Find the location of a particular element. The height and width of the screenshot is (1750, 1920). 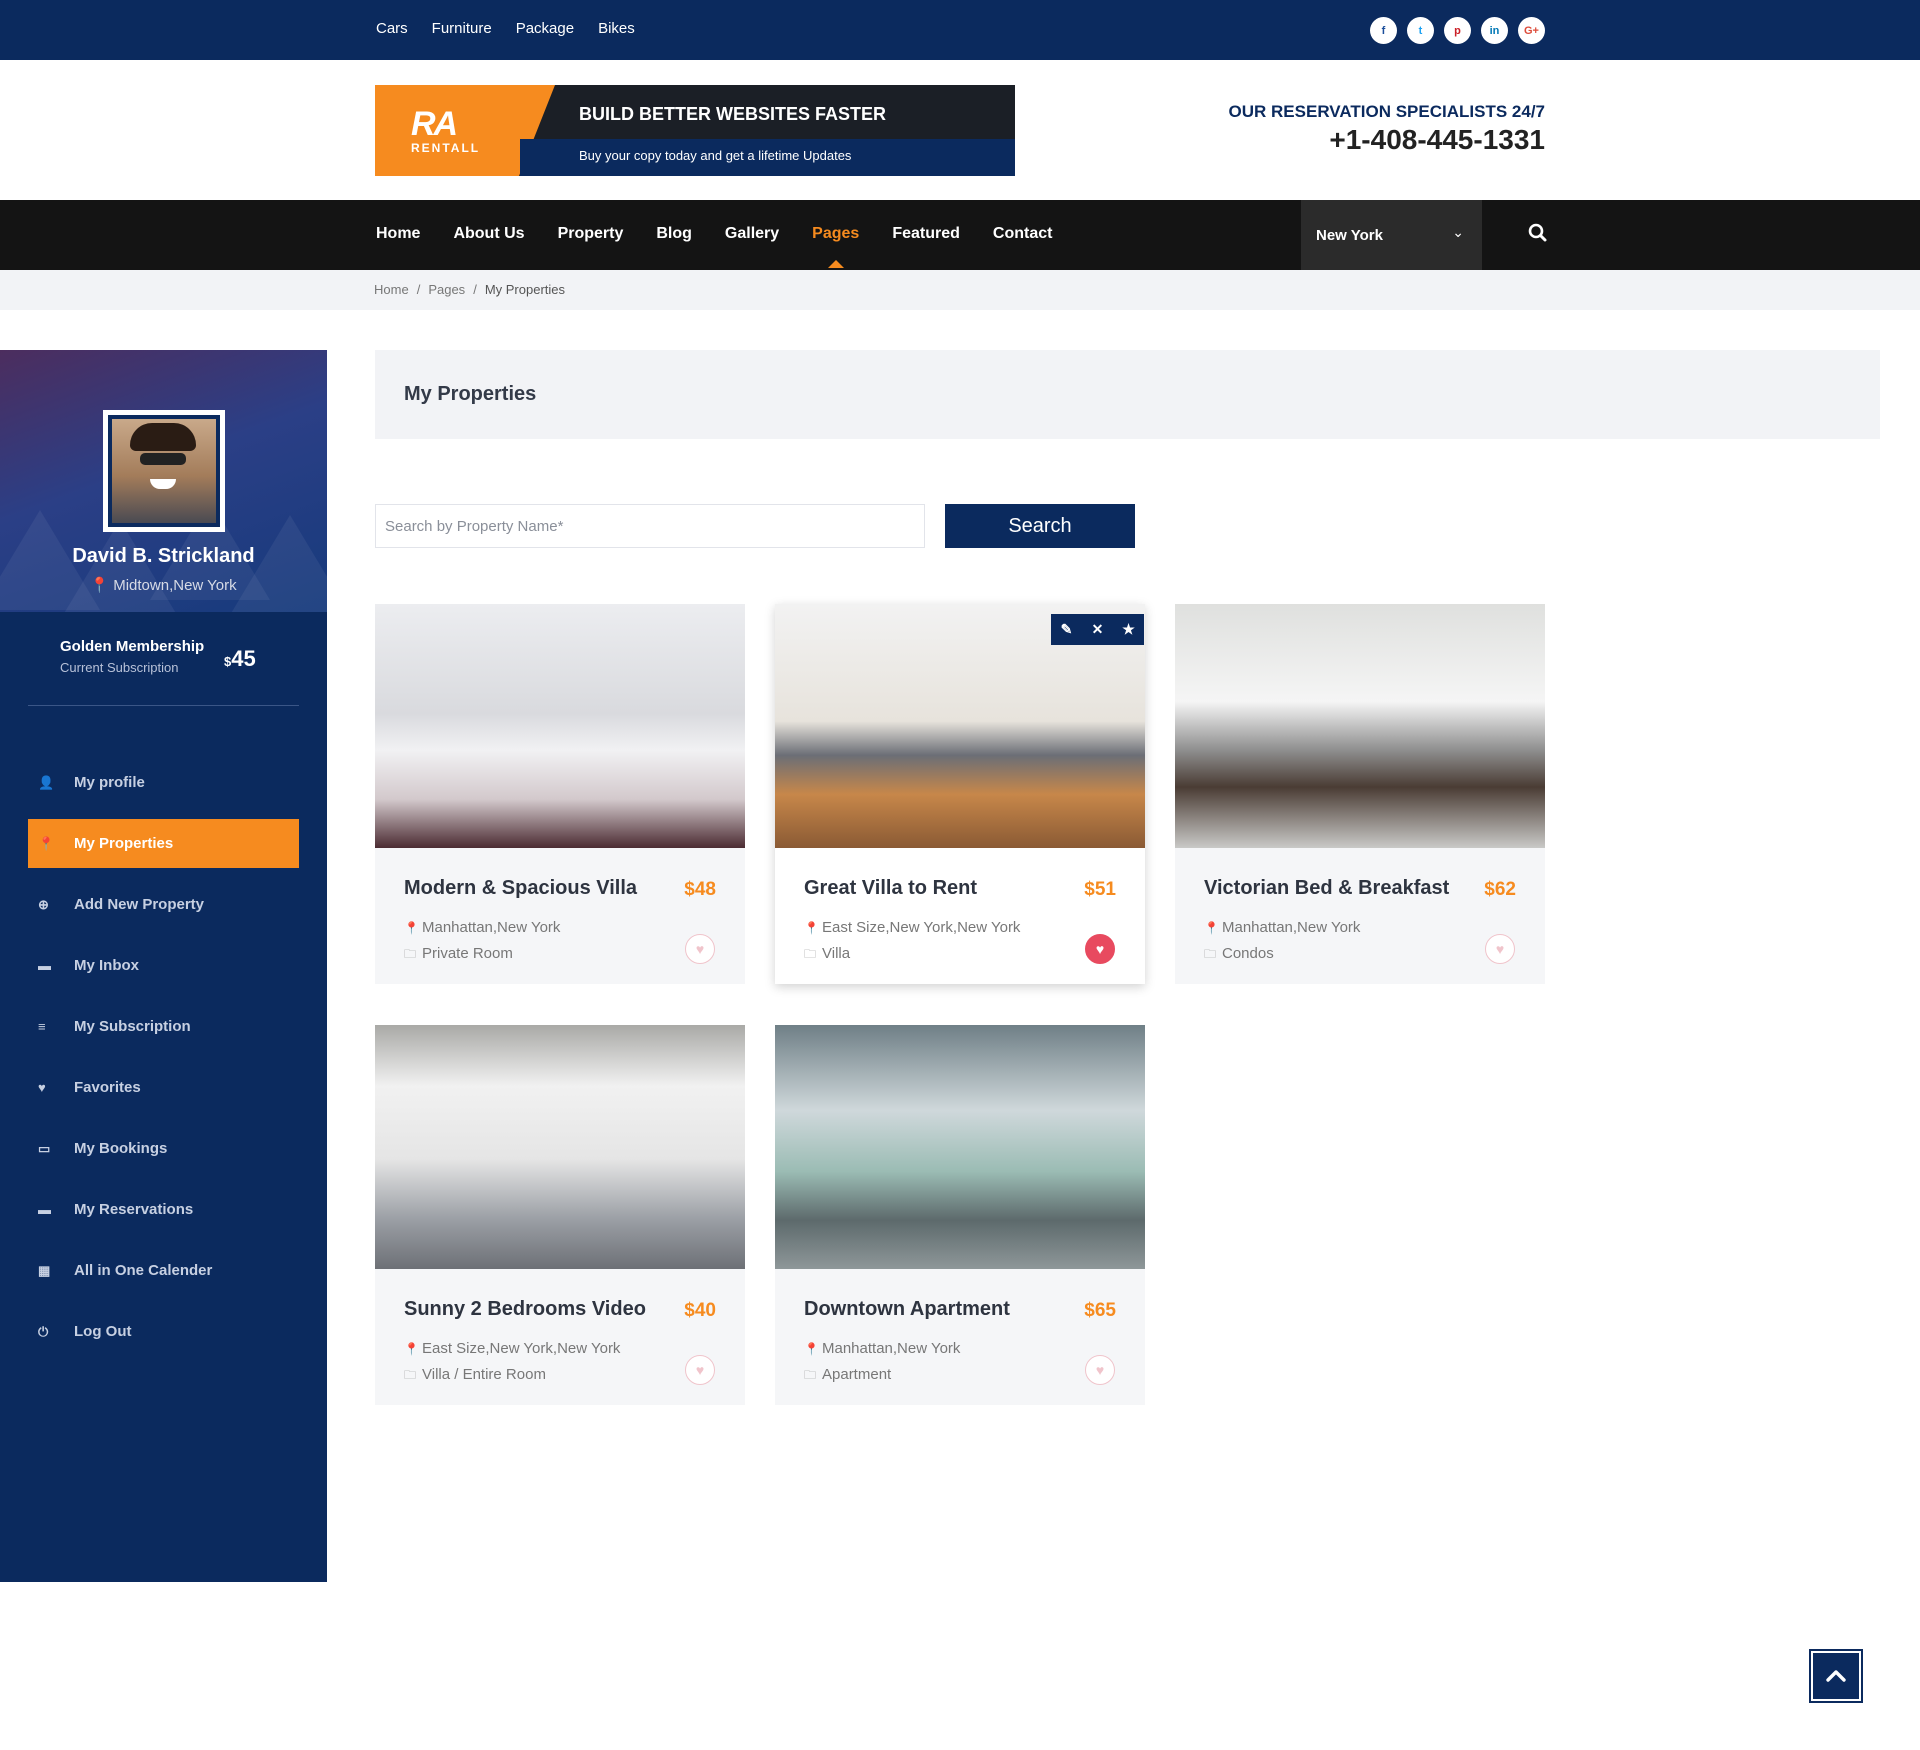

page-title-box: My Properties is located at coordinates (1127, 394).